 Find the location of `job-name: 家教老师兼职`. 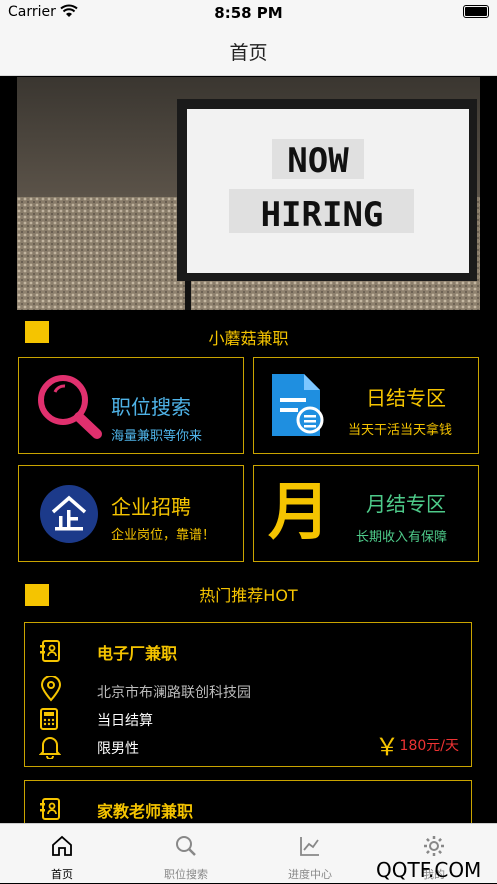

job-name: 家教老师兼职 is located at coordinates (145, 811).